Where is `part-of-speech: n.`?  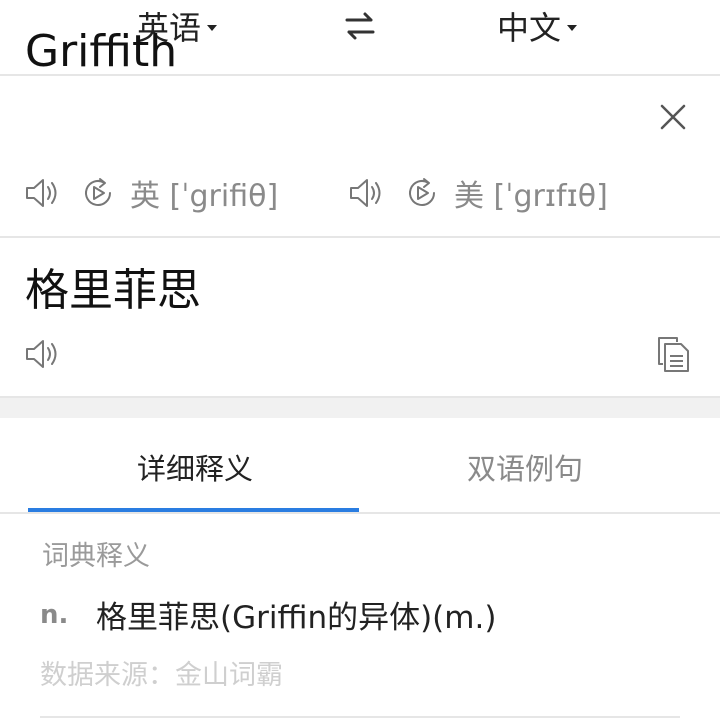 part-of-speech: n. is located at coordinates (54, 614).